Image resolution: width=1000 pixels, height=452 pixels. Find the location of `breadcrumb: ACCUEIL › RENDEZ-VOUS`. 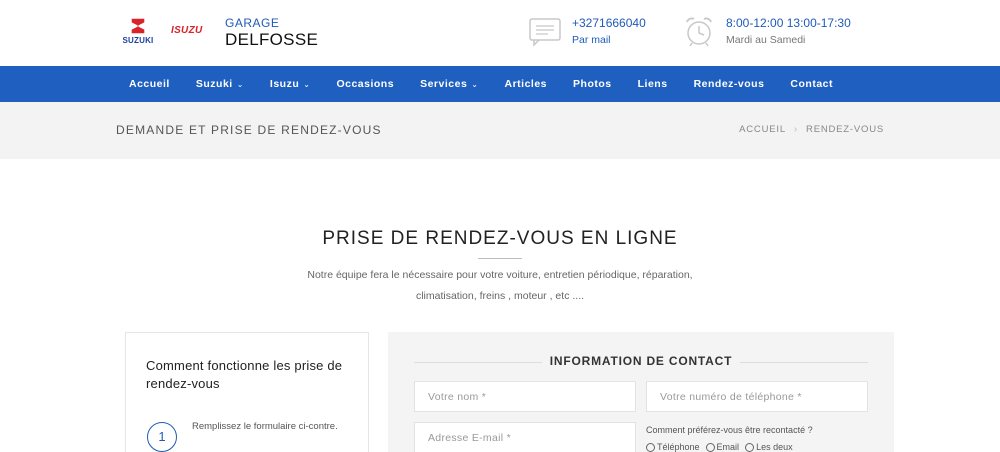

breadcrumb: ACCUEIL › RENDEZ-VOUS is located at coordinates (811, 129).